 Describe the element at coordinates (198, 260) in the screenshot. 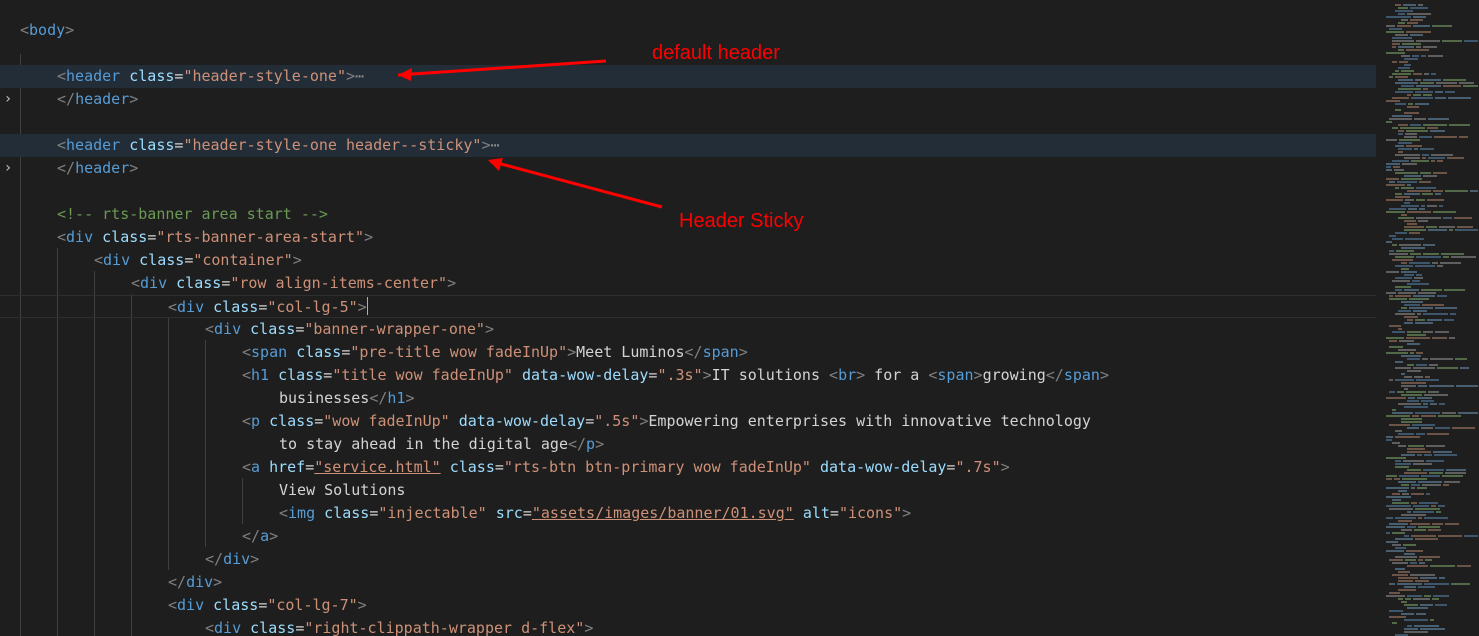

I see `code-text: <div class="container">` at that location.